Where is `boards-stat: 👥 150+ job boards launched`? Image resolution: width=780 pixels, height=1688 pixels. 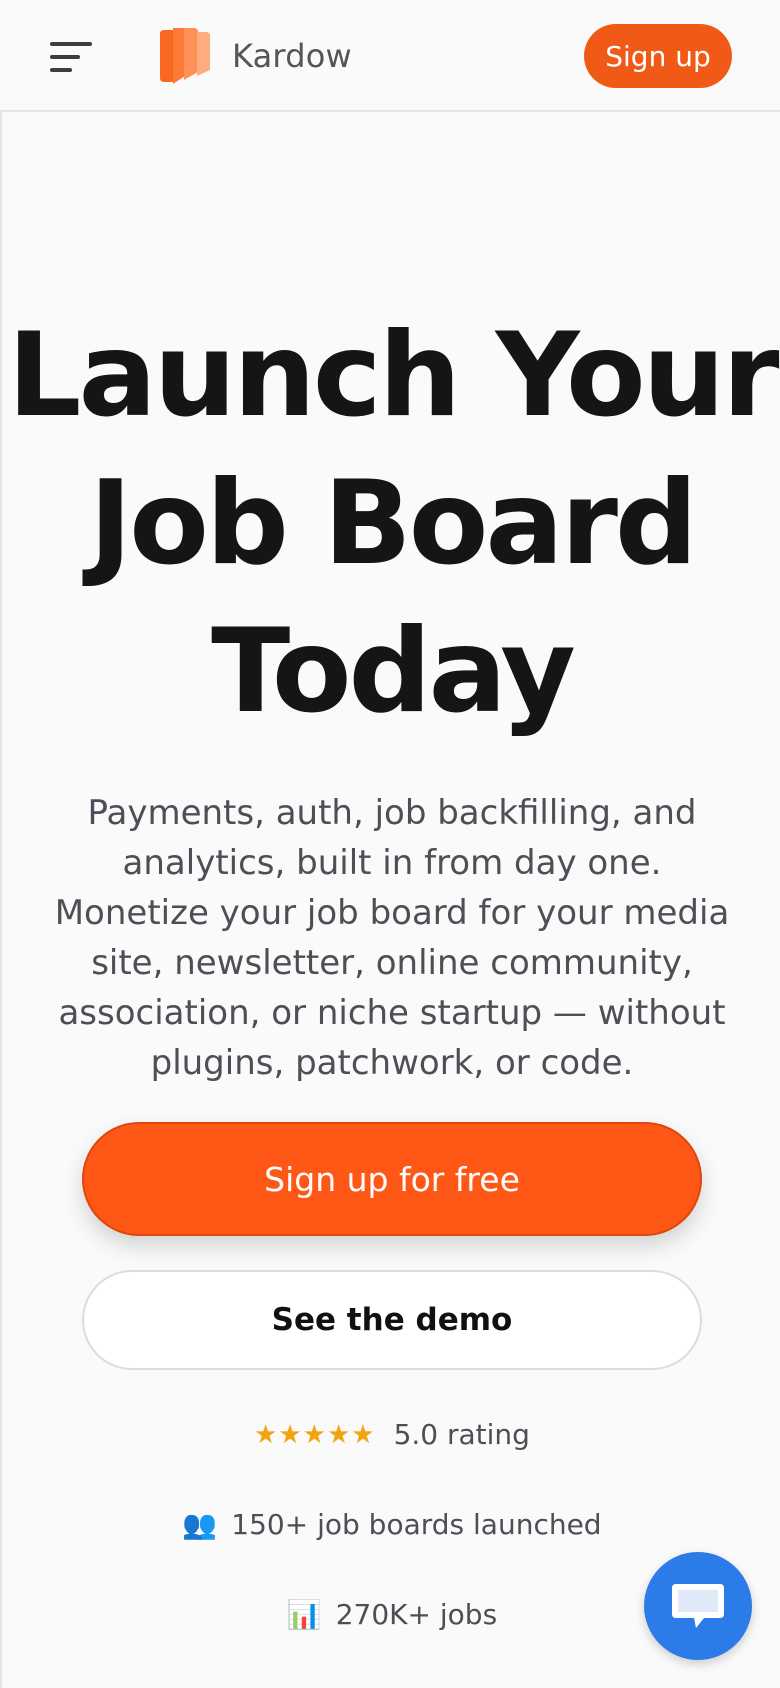
boards-stat: 👥 150+ job boards launched is located at coordinates (391, 1524).